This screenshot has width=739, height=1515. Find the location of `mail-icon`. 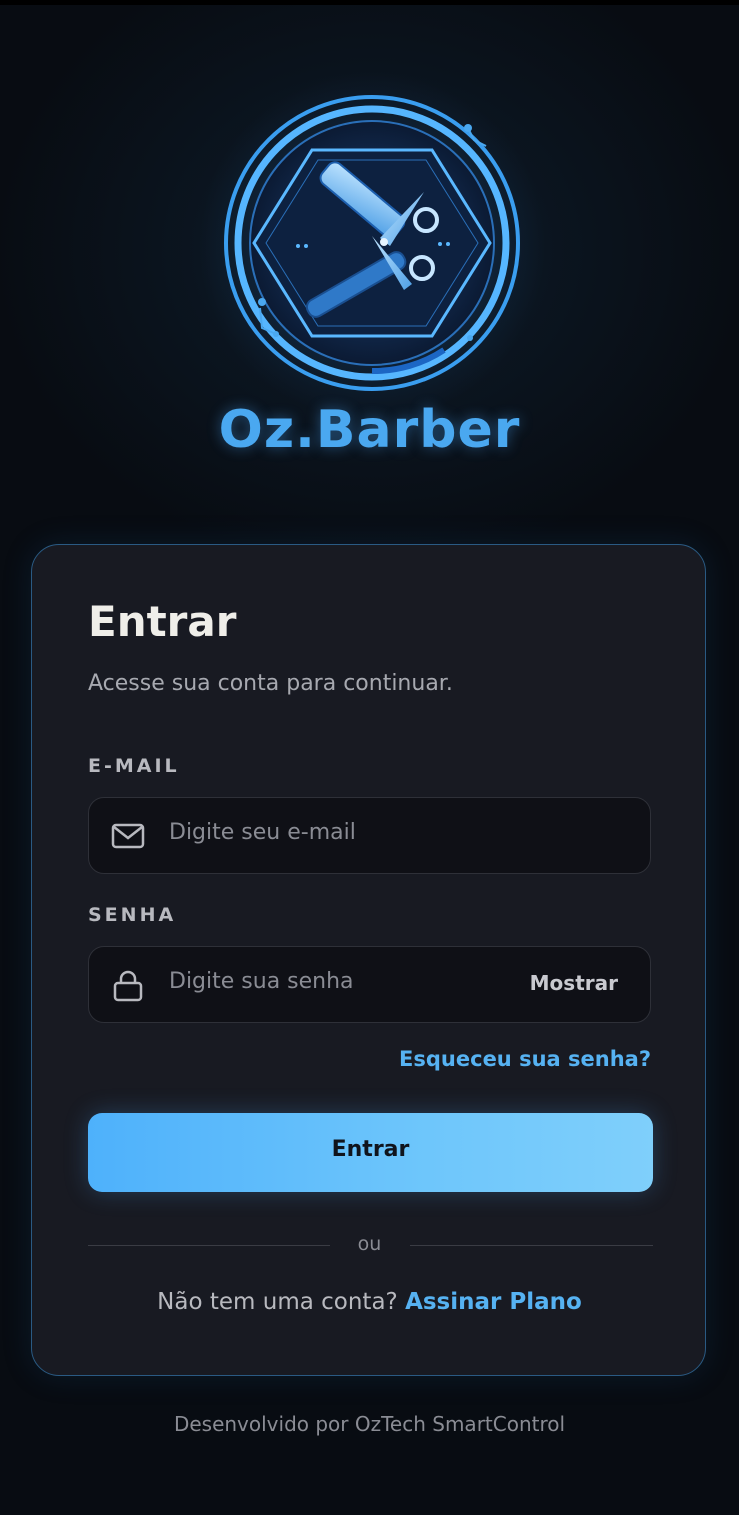

mail-icon is located at coordinates (128, 836).